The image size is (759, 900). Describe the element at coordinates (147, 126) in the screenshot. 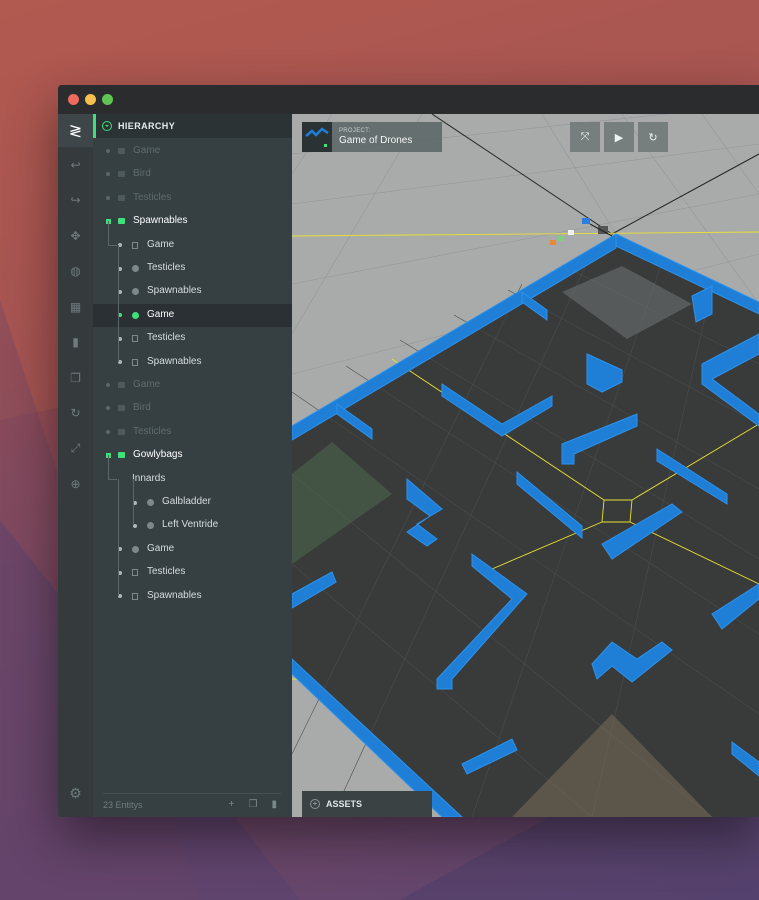

I see `hierarchy-title: HIERARCHY` at that location.